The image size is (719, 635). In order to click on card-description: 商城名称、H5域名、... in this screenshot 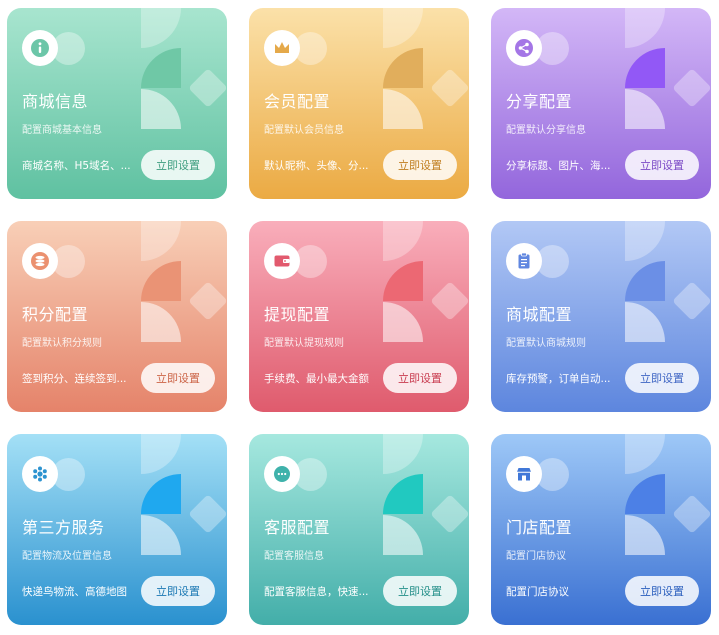, I will do `click(76, 166)`.